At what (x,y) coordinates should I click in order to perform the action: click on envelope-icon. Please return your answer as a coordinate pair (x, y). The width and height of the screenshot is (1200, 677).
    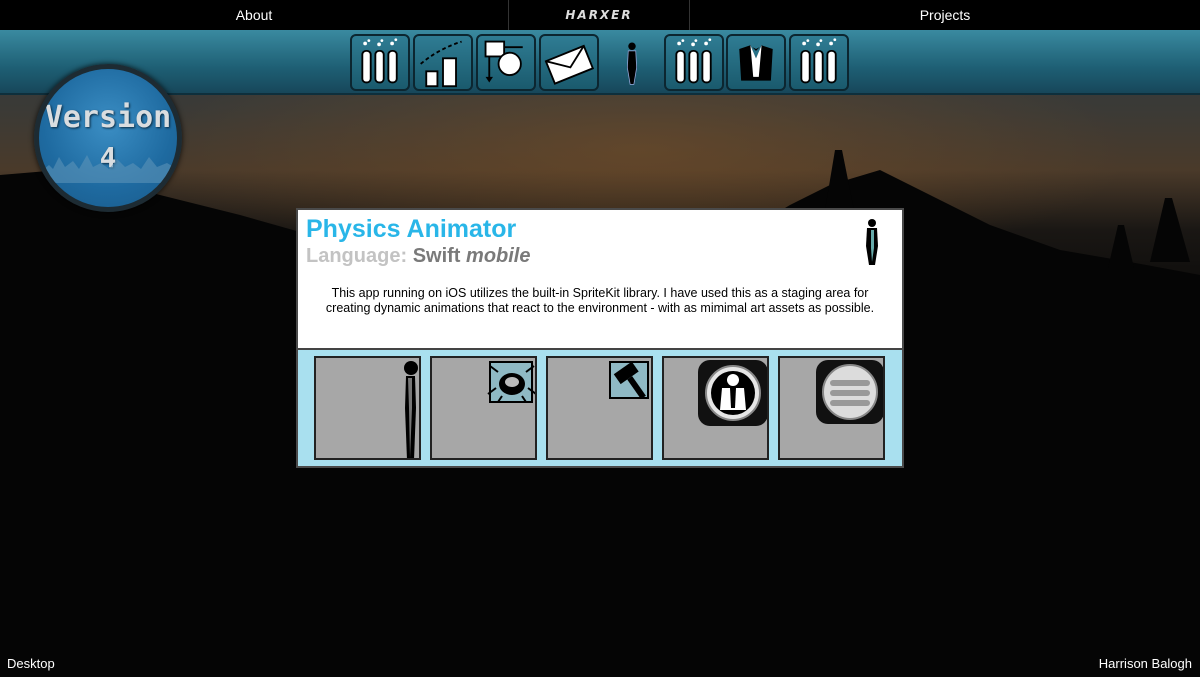
    Looking at the image, I should click on (569, 64).